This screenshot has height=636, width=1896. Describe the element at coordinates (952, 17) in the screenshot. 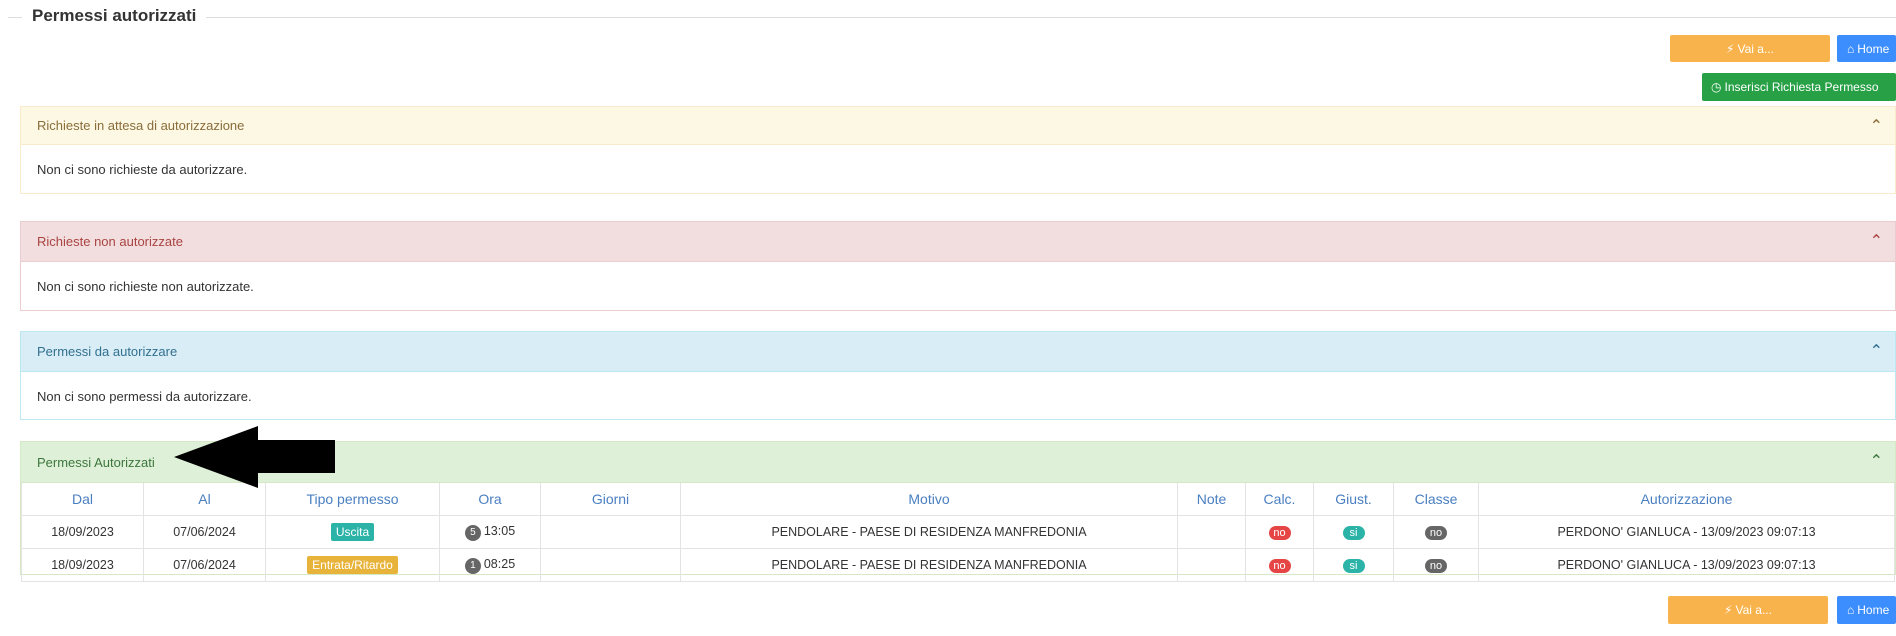

I see `legend-divider` at that location.